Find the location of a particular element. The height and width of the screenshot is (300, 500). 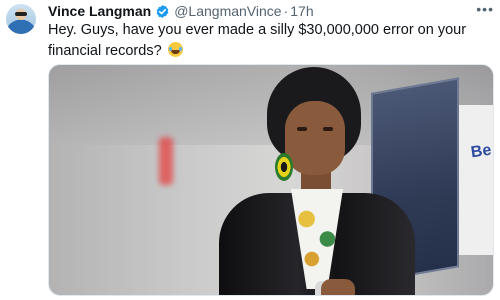

hand is located at coordinates (338, 287).